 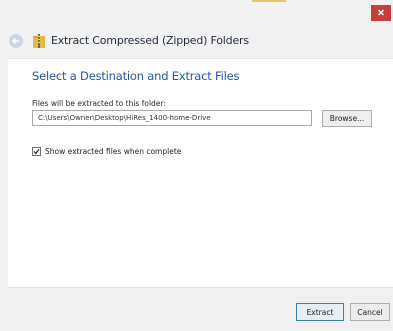 What do you see at coordinates (39, 41) in the screenshot?
I see `zip-folder-icon` at bounding box center [39, 41].